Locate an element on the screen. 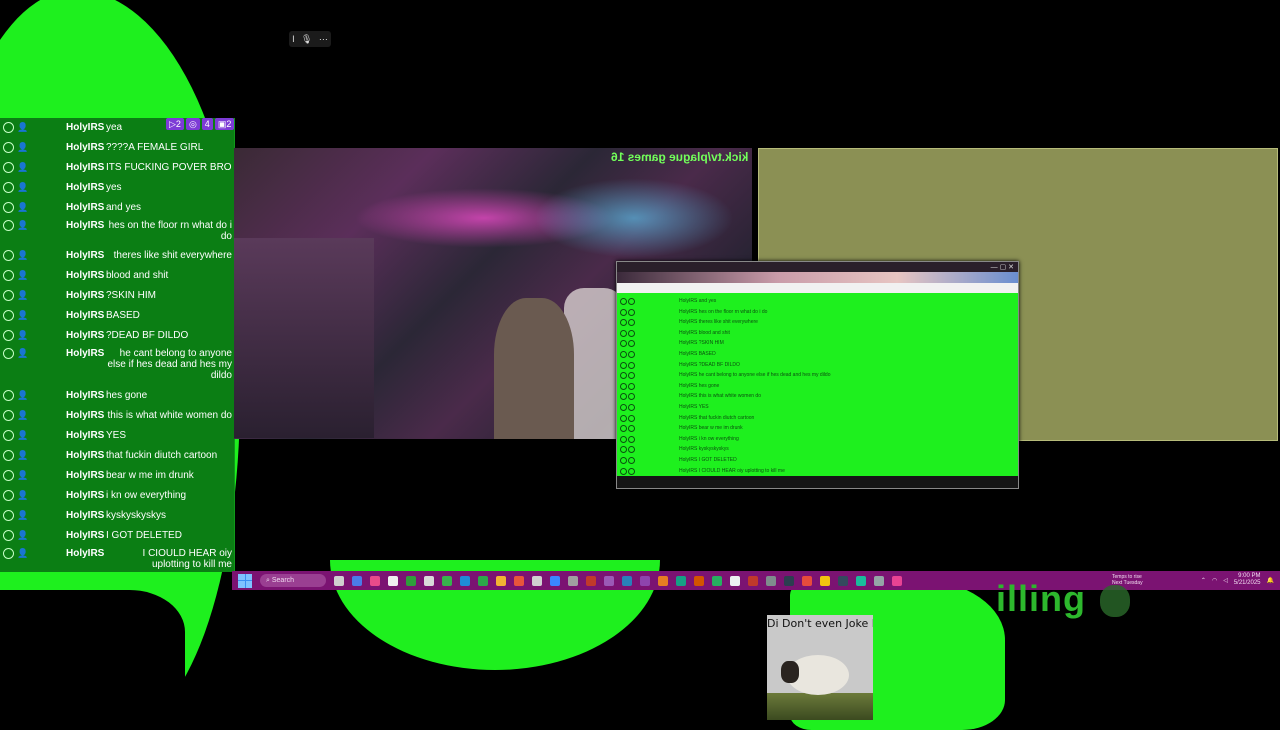  more-icon: ⋯ is located at coordinates (323, 39).